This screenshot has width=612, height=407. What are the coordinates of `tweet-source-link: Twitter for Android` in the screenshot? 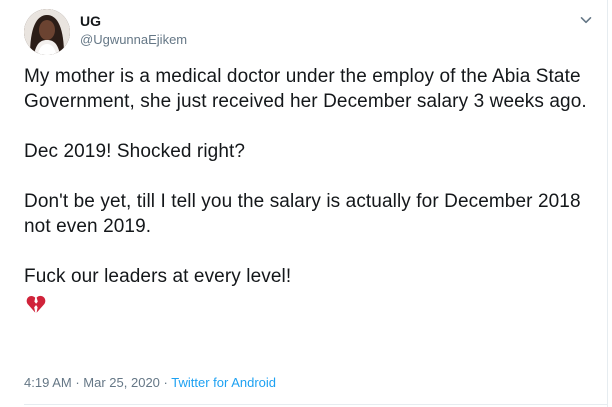 It's located at (223, 382).